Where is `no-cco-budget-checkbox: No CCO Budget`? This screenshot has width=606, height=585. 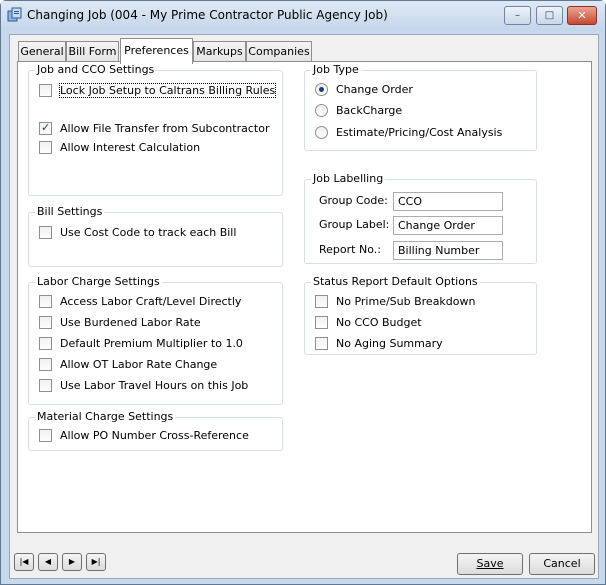 no-cco-budget-checkbox: No CCO Budget is located at coordinates (368, 323).